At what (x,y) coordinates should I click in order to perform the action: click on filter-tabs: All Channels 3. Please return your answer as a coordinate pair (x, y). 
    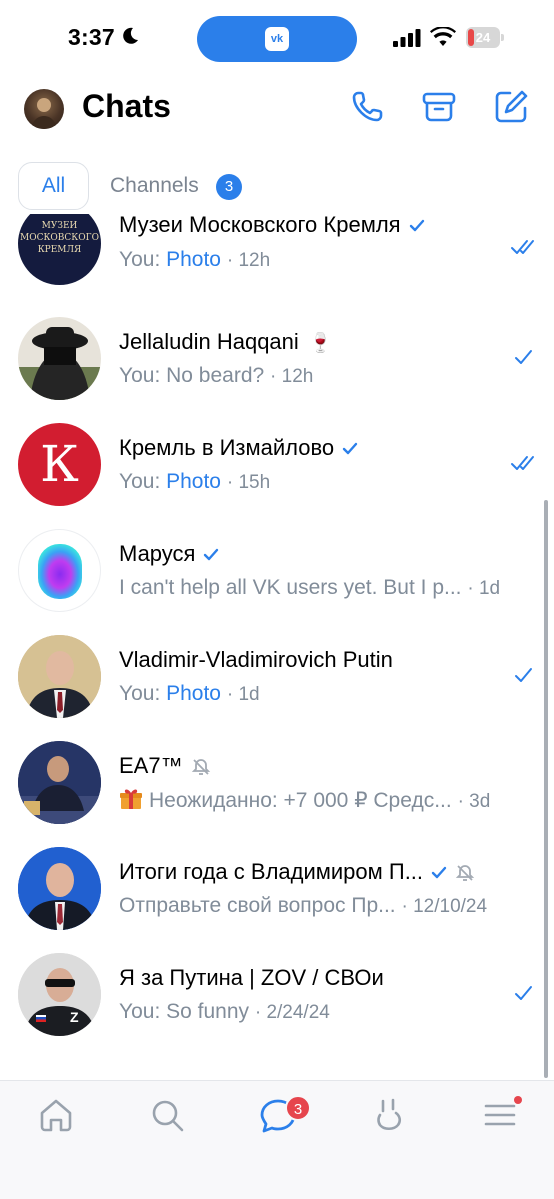
    Looking at the image, I should click on (277, 188).